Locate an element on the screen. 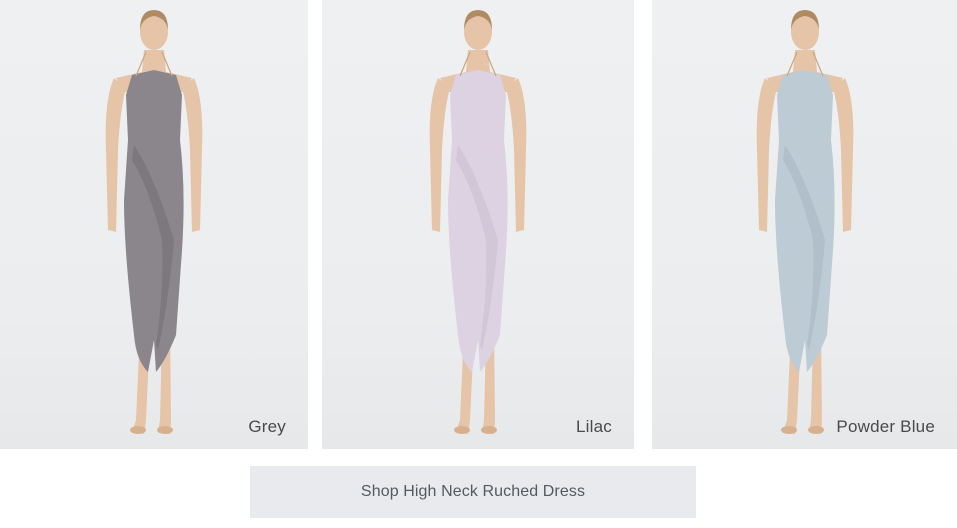  color-label: Lilac is located at coordinates (594, 426).